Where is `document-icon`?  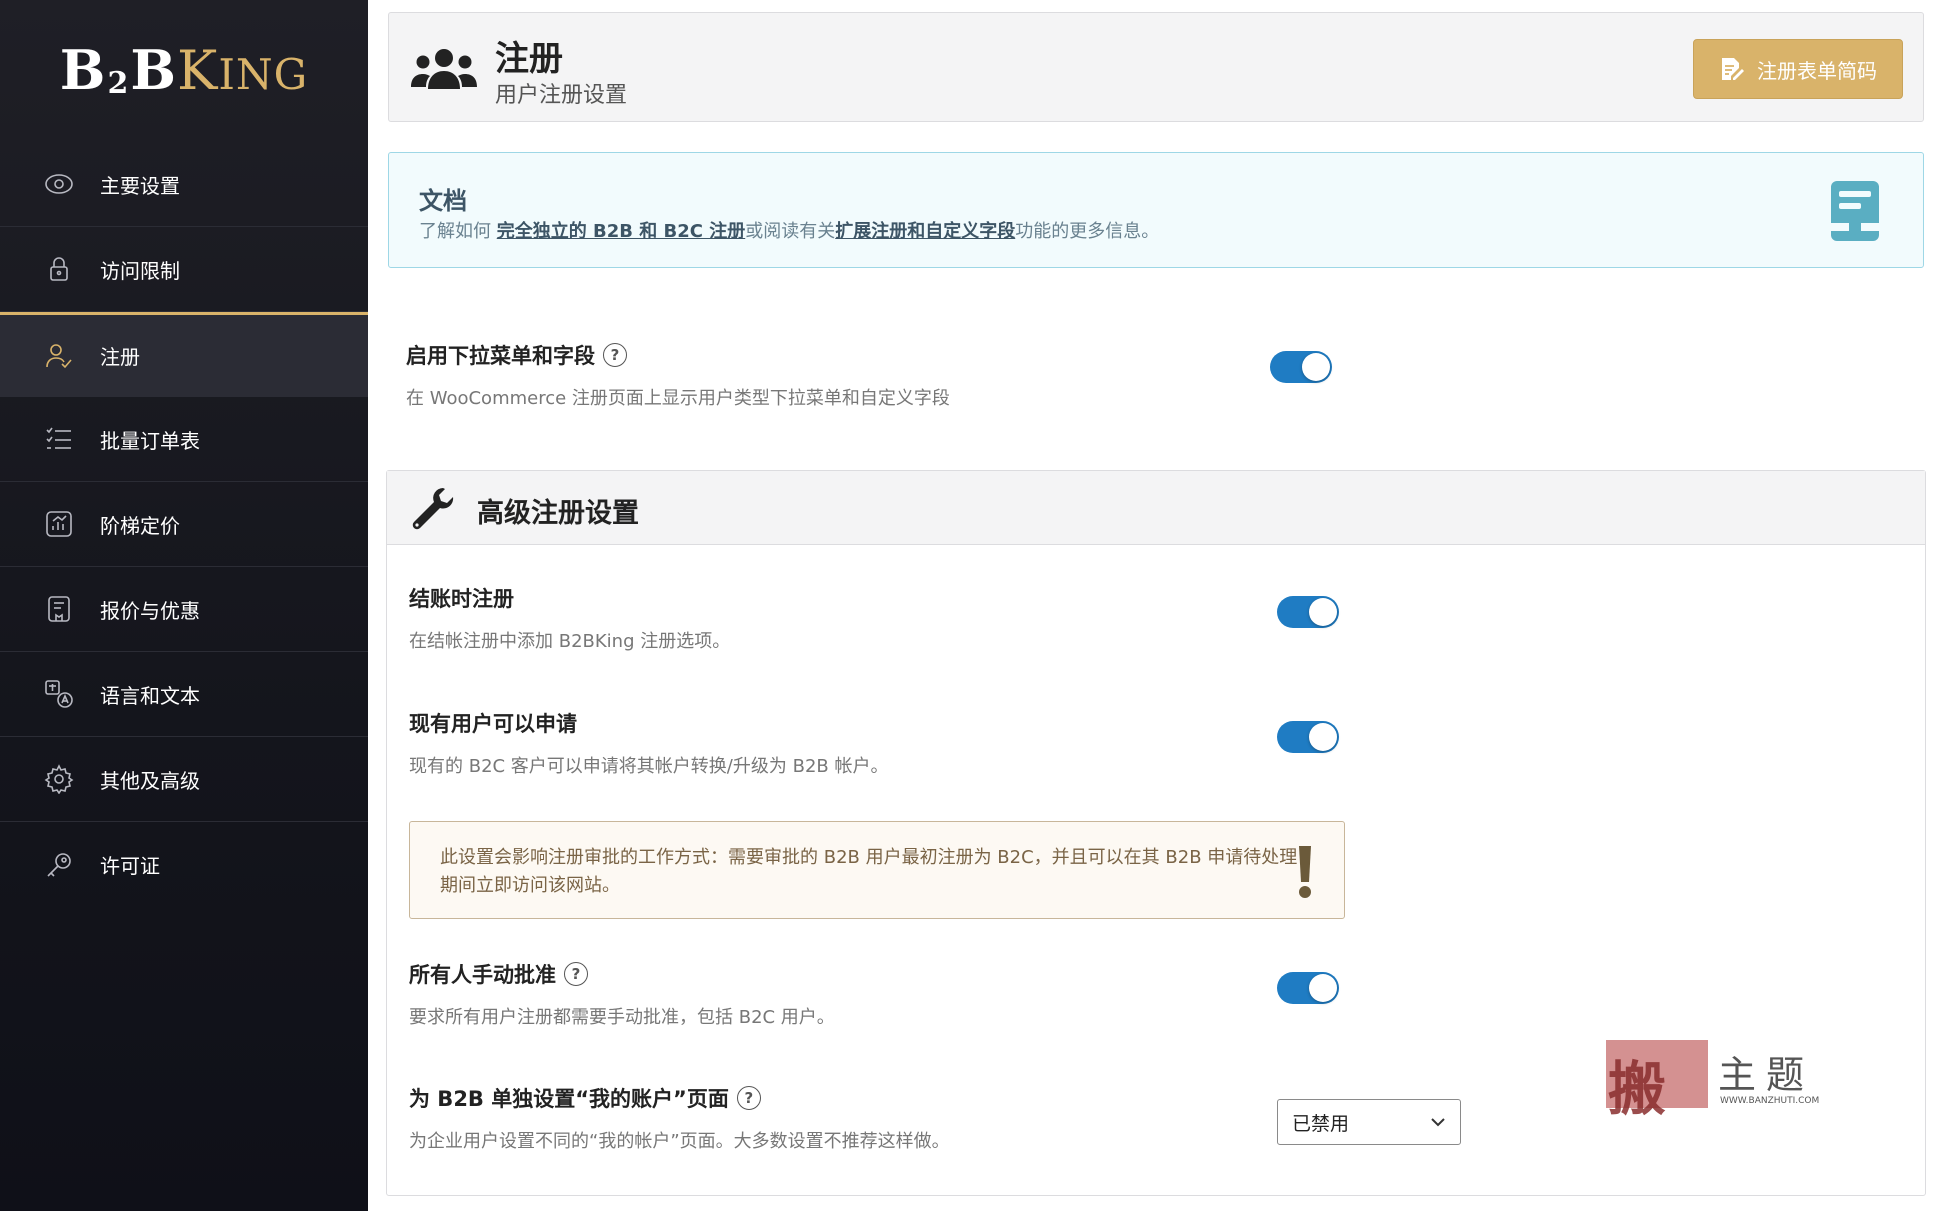 document-icon is located at coordinates (59, 609).